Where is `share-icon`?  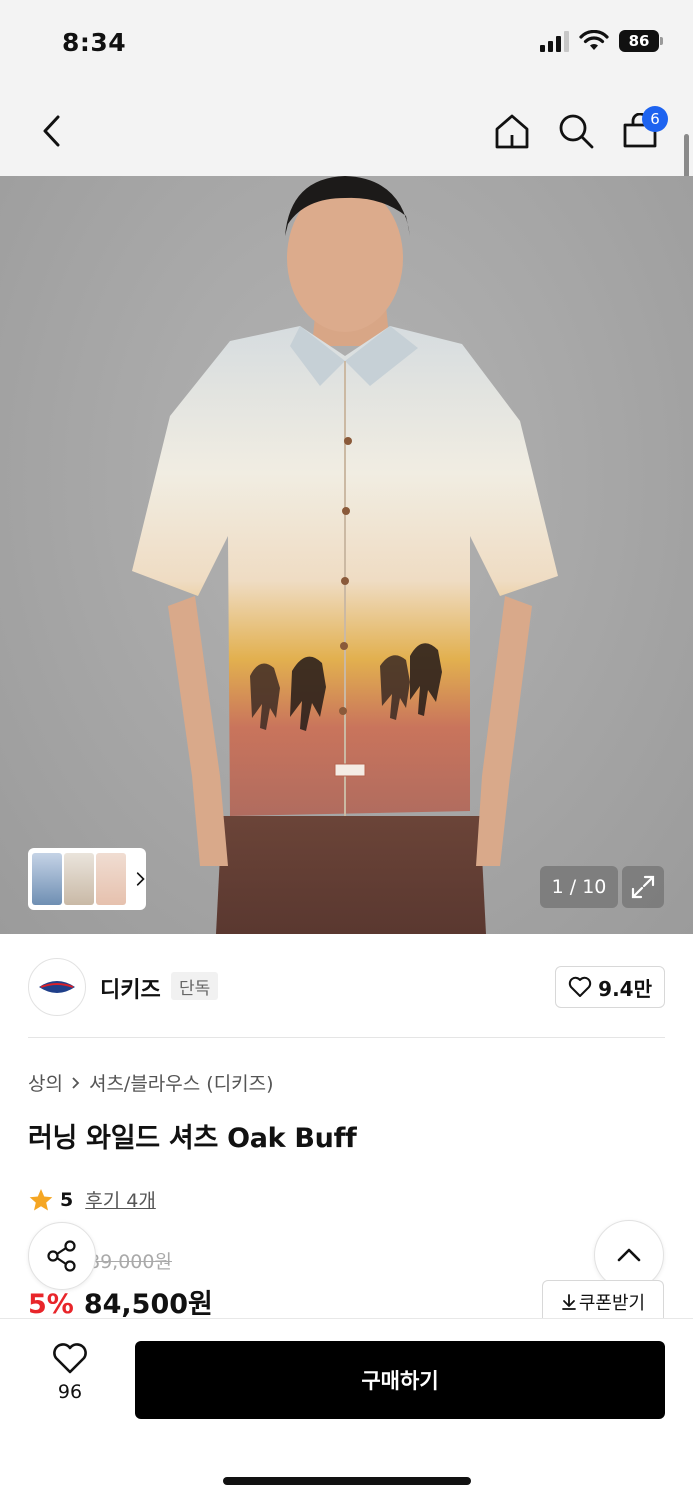 share-icon is located at coordinates (61, 1256).